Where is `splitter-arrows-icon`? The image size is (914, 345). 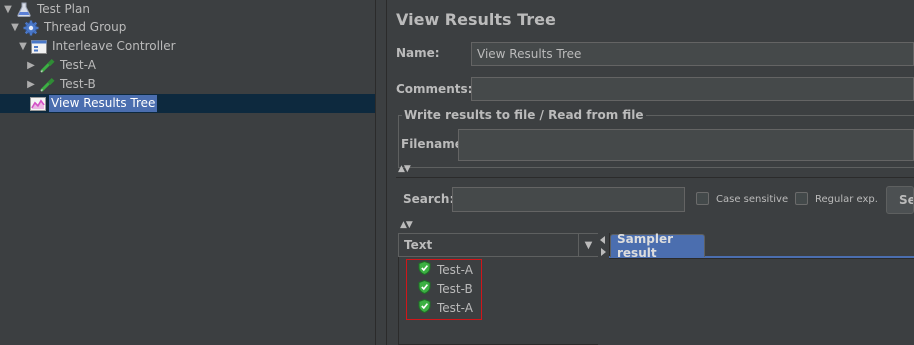 splitter-arrows-icon is located at coordinates (603, 248).